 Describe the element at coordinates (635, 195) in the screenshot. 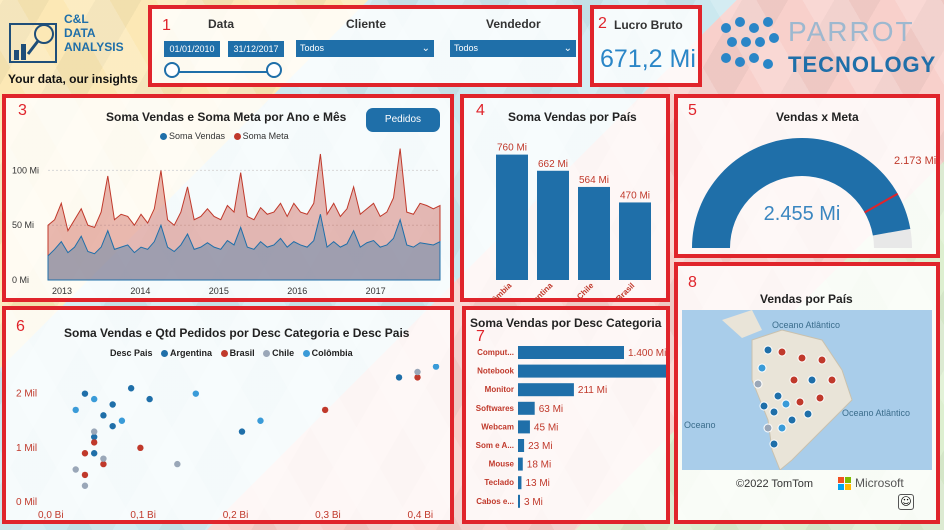

I see `country-bar-label: 470 Mi` at that location.